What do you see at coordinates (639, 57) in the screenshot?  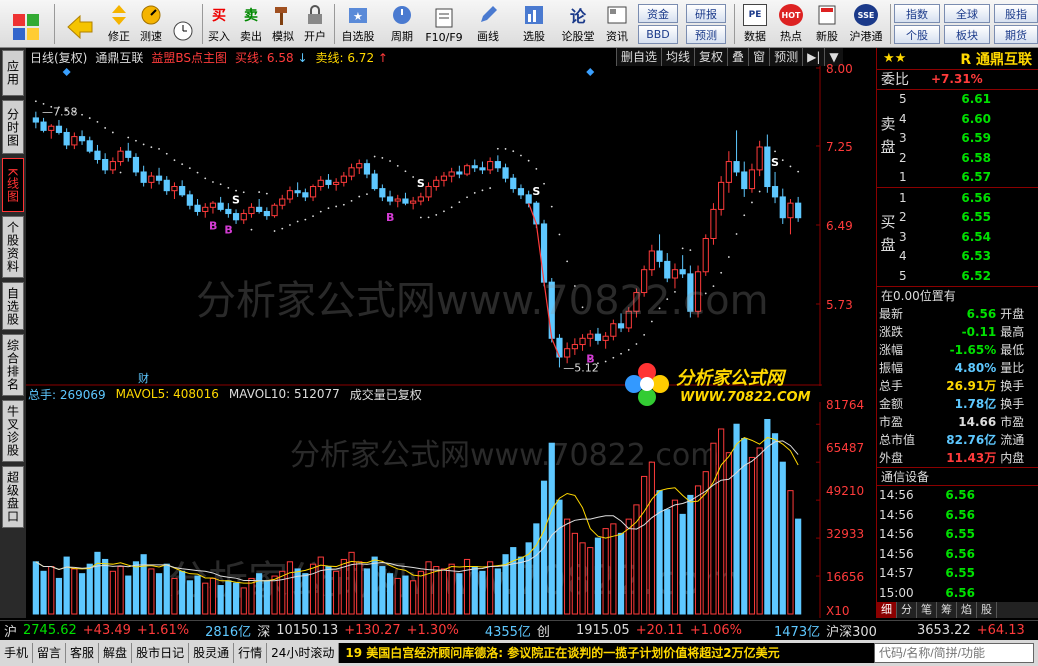 I see `remove-watchlist-button: 删自选` at bounding box center [639, 57].